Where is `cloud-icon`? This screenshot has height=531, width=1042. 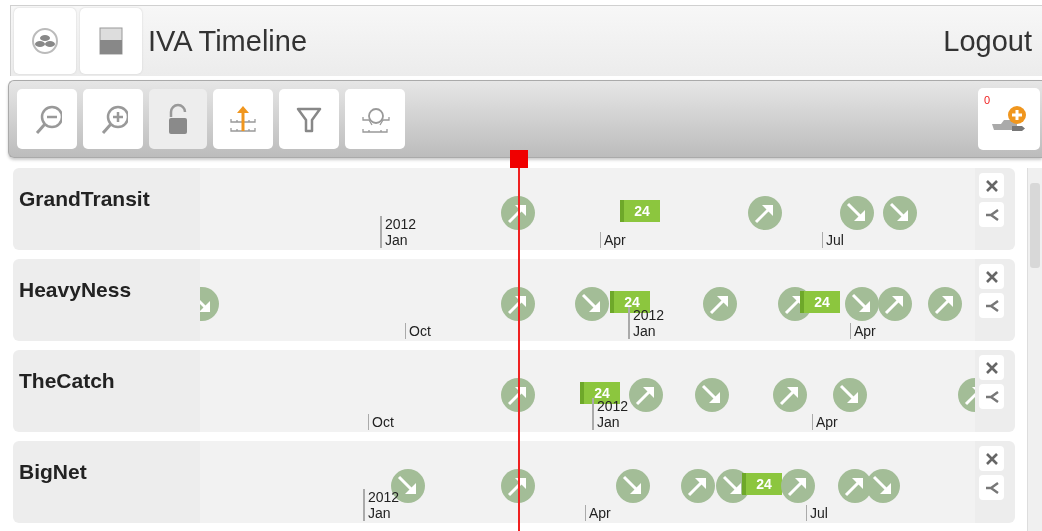
cloud-icon is located at coordinates (45, 41).